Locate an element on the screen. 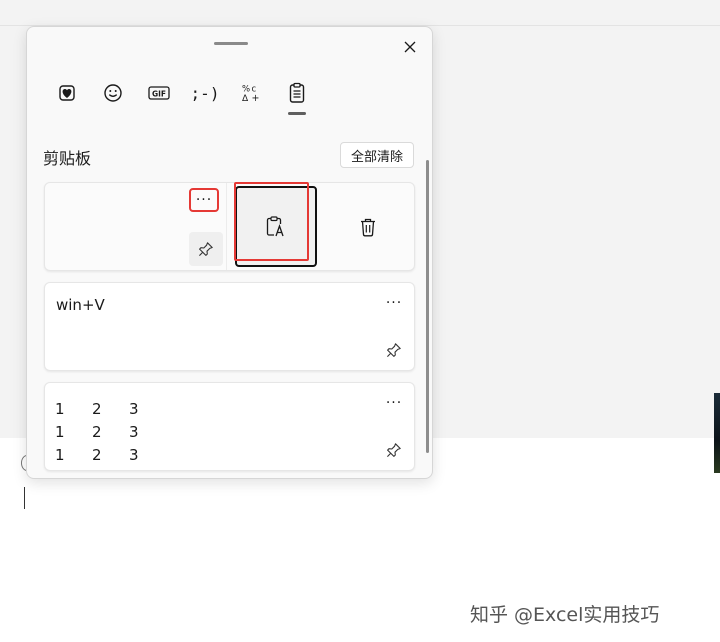 Image resolution: width=720 pixels, height=642 pixels. text-cursor is located at coordinates (24, 498).